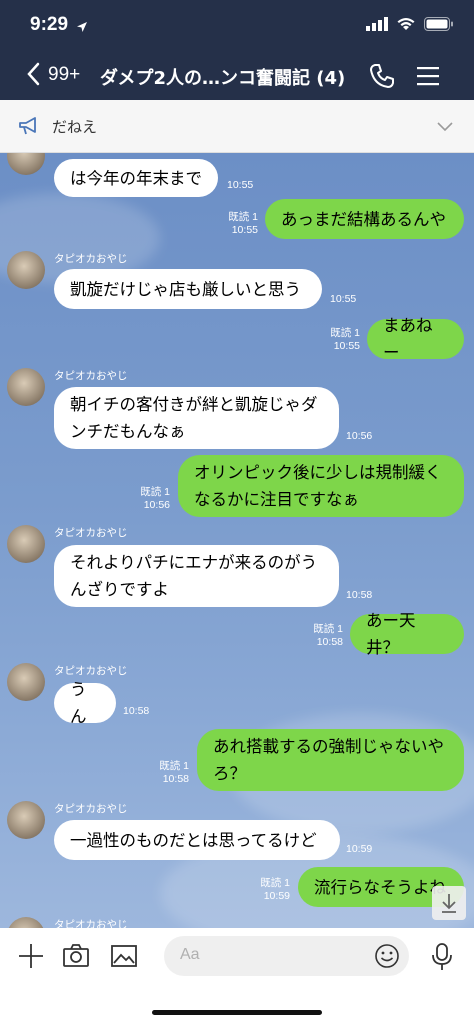  I want to click on message-text: 流行らなそうよね, so click(380, 887).